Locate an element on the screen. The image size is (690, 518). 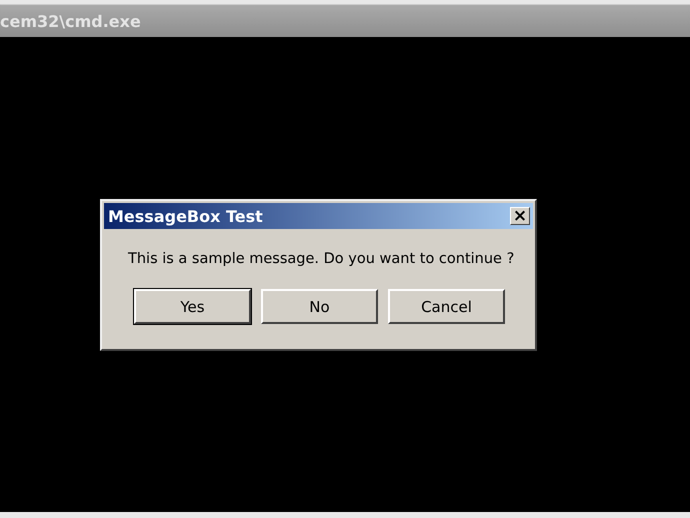
dialog-button: Yes is located at coordinates (192, 306).